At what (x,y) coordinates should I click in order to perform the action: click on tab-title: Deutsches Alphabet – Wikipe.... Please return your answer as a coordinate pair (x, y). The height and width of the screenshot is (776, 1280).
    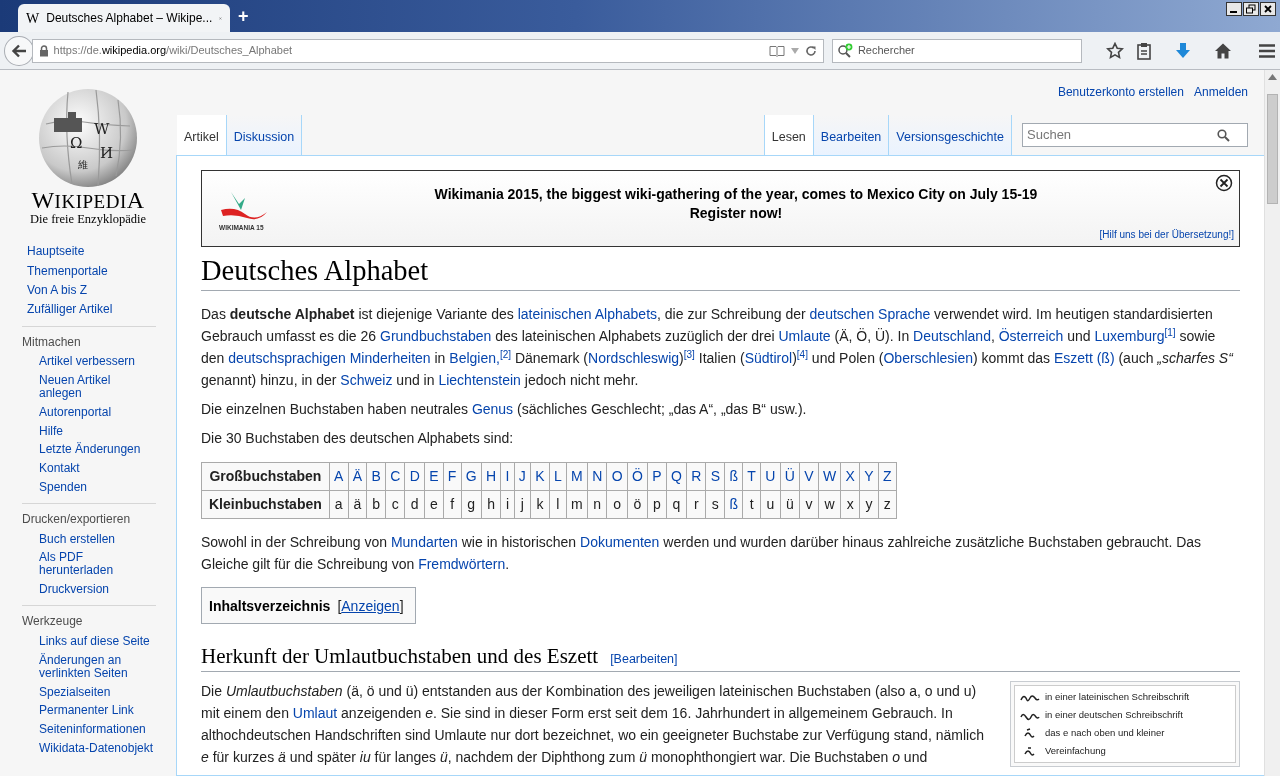
    Looking at the image, I should click on (129, 18).